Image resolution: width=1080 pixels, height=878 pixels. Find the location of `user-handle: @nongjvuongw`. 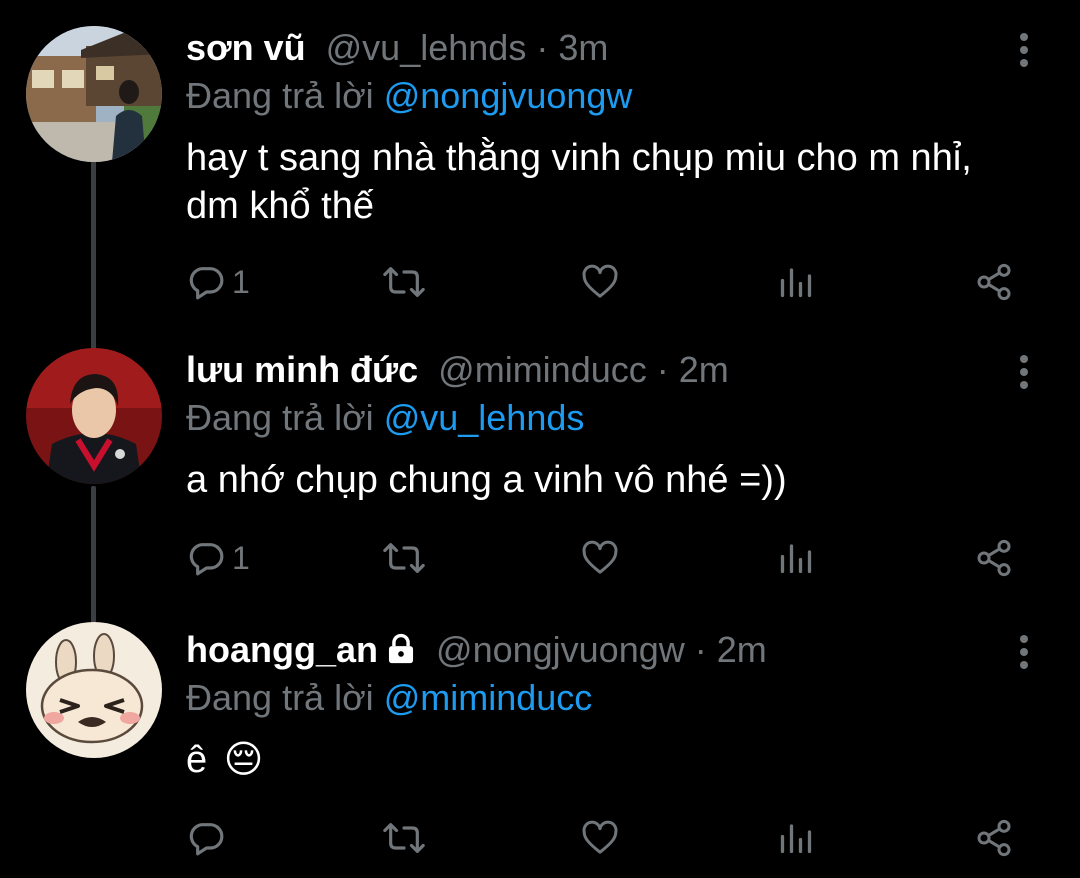

user-handle: @nongjvuongw is located at coordinates (560, 649).